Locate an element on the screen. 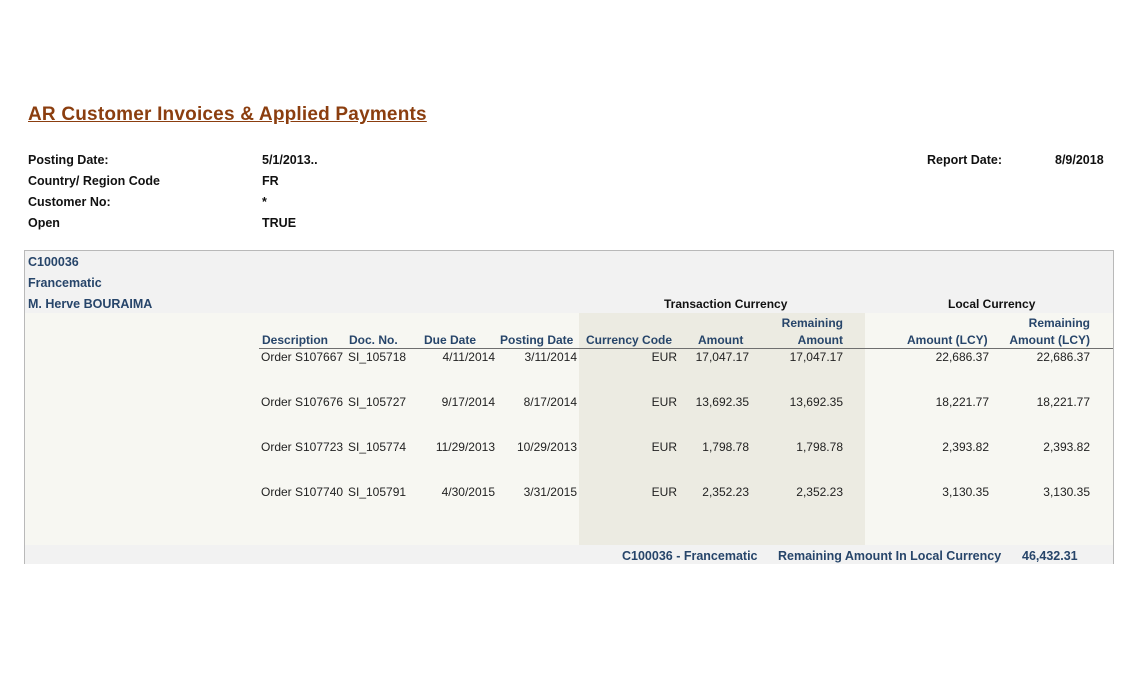 Image resolution: width=1140 pixels, height=687 pixels. col-amount: Amount is located at coordinates (721, 340).